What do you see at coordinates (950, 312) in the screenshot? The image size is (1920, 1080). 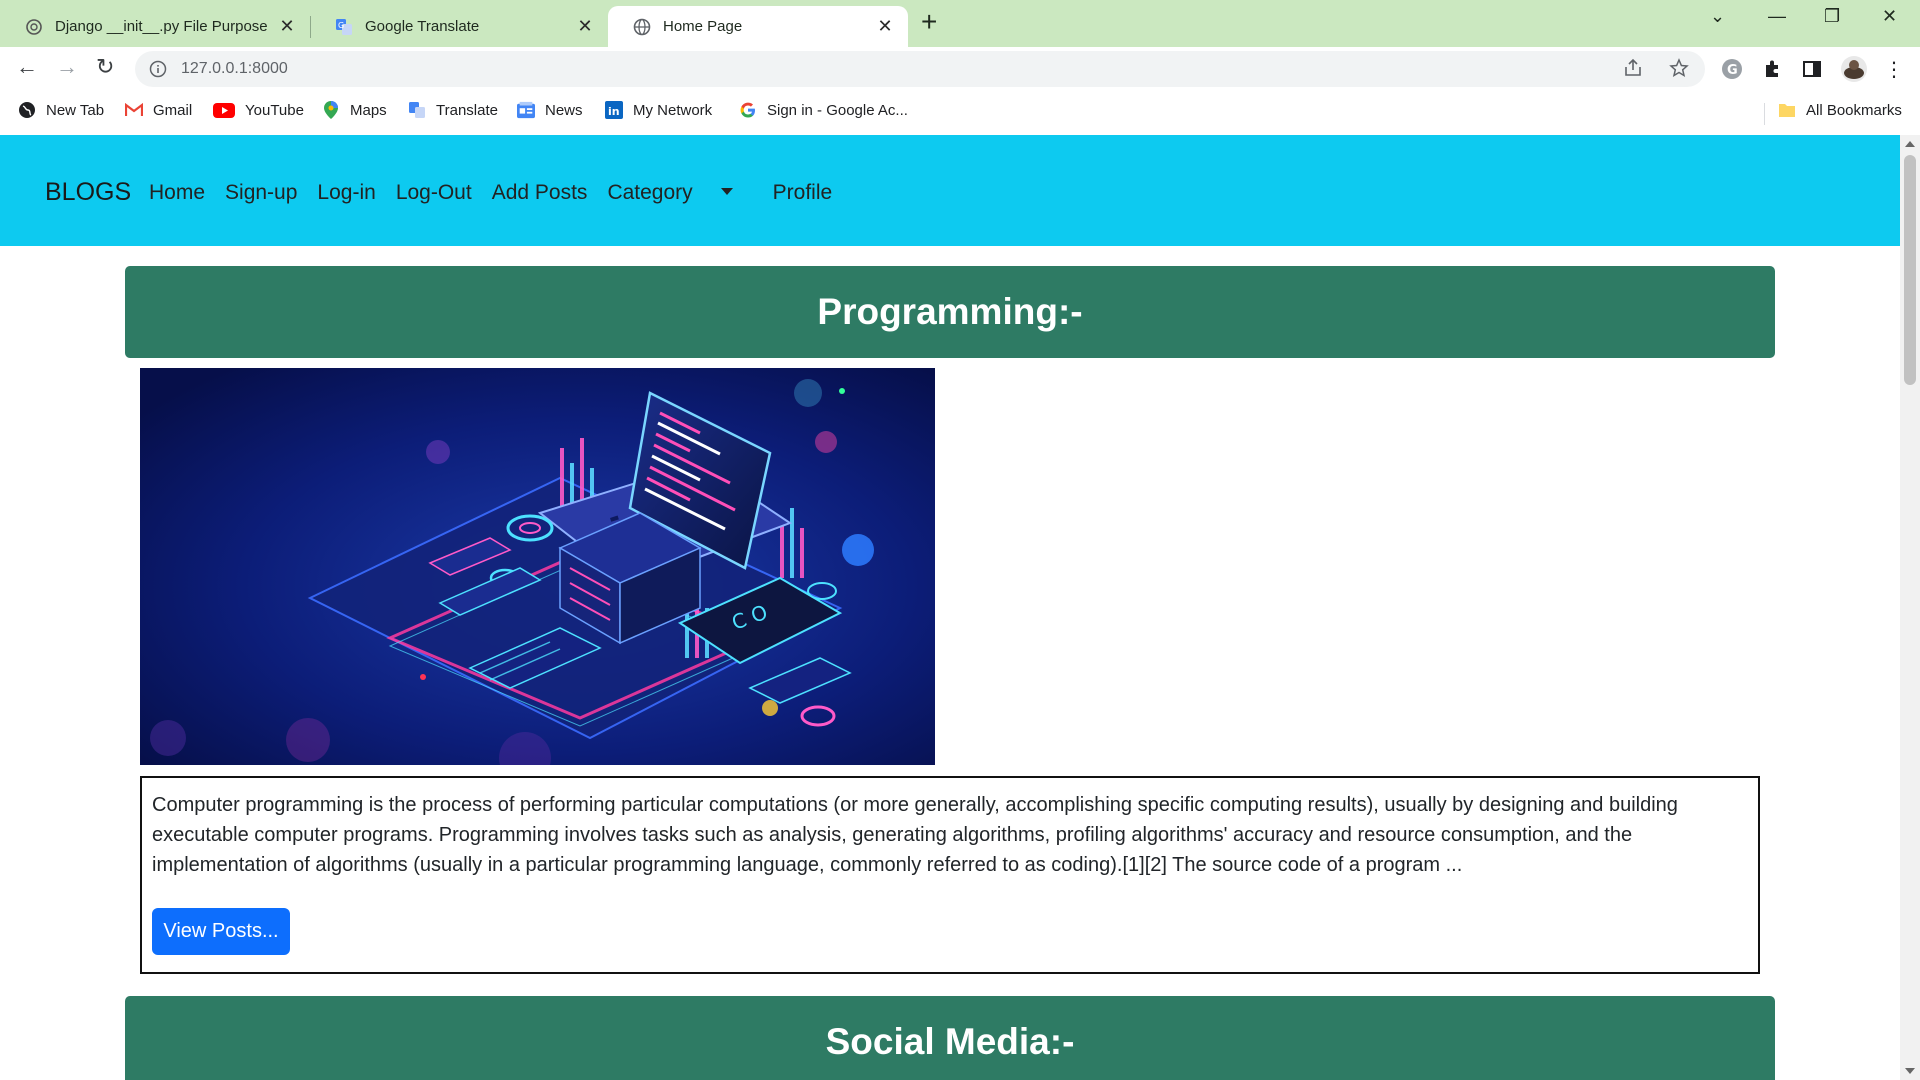 I see `category-header: Programming:-` at bounding box center [950, 312].